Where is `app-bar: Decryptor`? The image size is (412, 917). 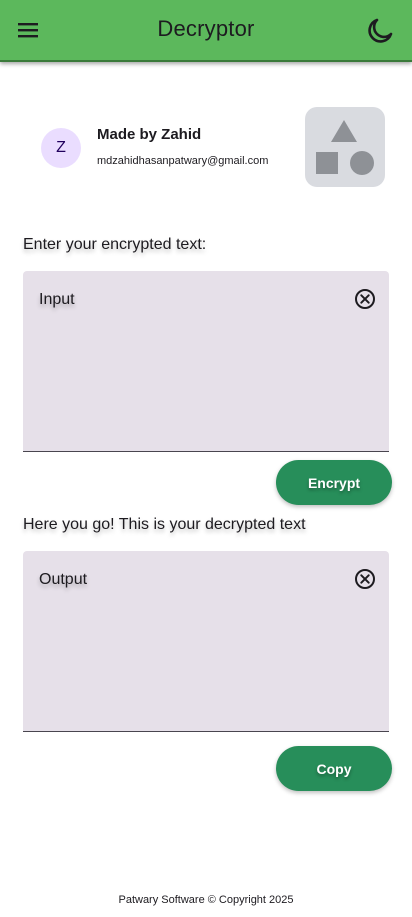
app-bar: Decryptor is located at coordinates (206, 31).